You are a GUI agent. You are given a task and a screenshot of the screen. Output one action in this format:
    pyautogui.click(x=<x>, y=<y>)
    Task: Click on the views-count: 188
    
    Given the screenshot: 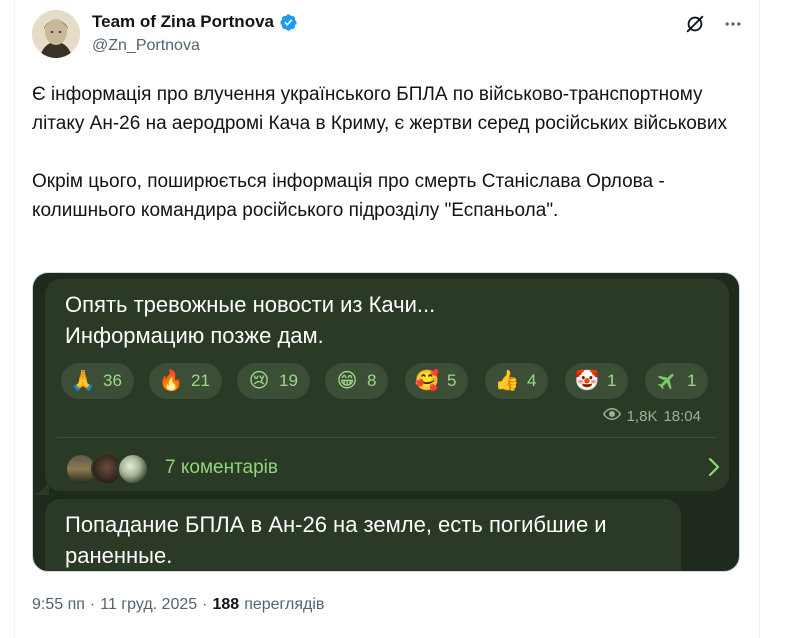 What is the action you would take?
    pyautogui.click(x=225, y=605)
    